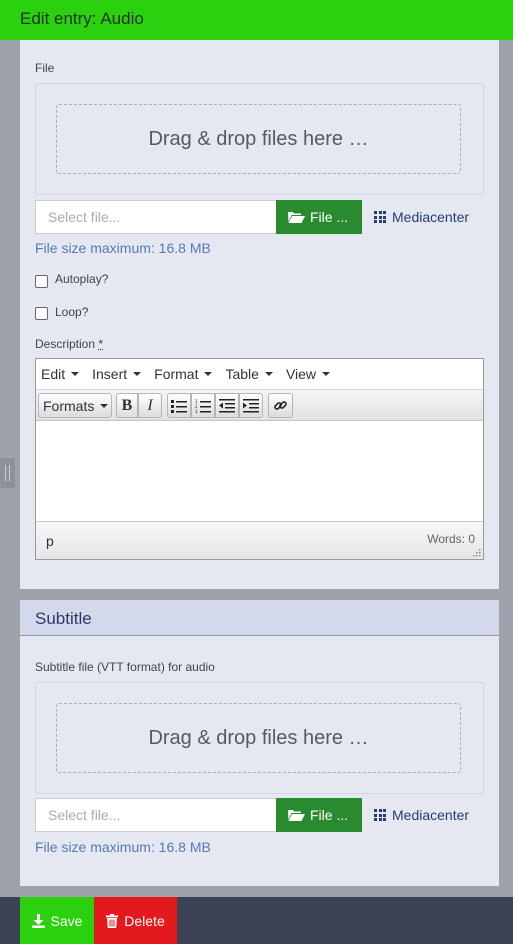  Describe the element at coordinates (82, 18) in the screenshot. I see `page-title: Edit entry: Audio` at that location.